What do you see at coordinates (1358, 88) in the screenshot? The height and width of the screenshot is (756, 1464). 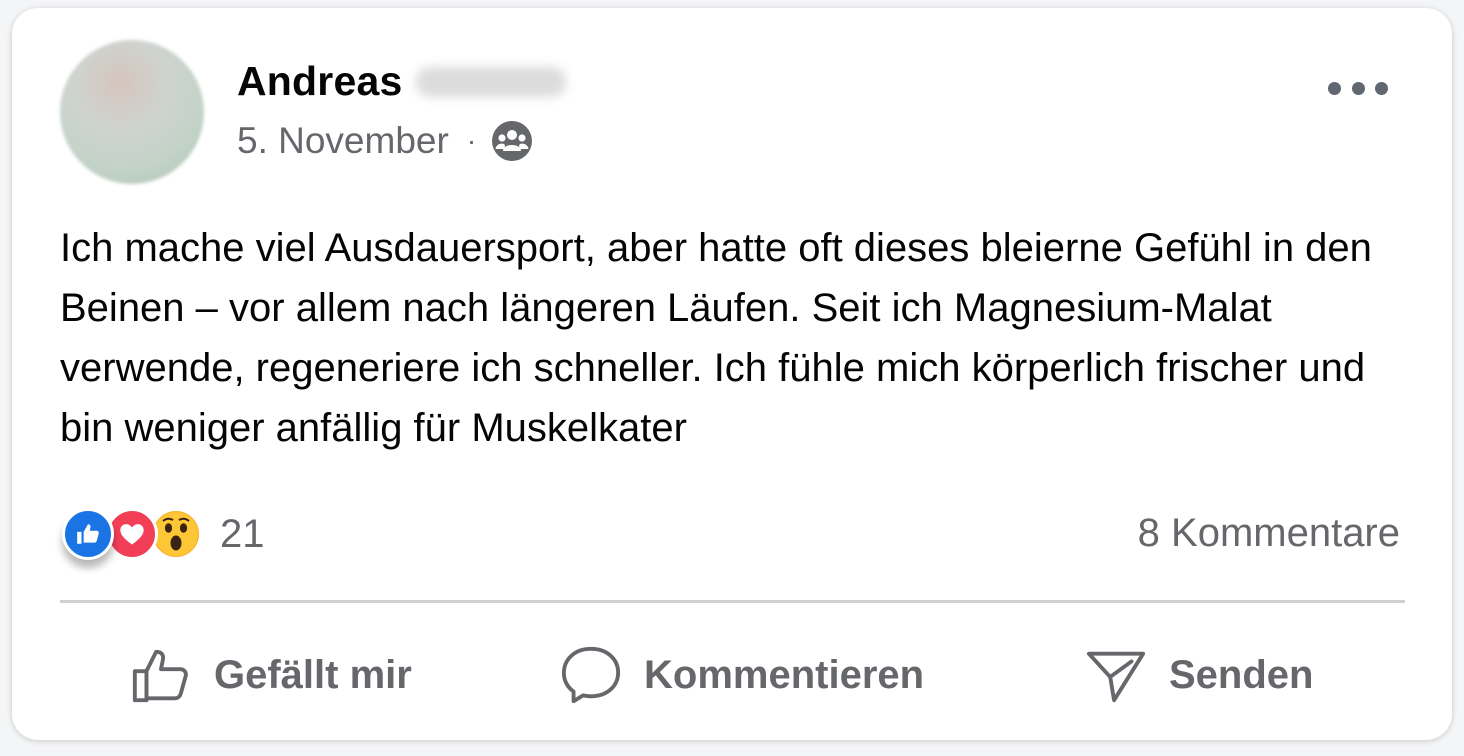 I see `more-options-icon` at bounding box center [1358, 88].